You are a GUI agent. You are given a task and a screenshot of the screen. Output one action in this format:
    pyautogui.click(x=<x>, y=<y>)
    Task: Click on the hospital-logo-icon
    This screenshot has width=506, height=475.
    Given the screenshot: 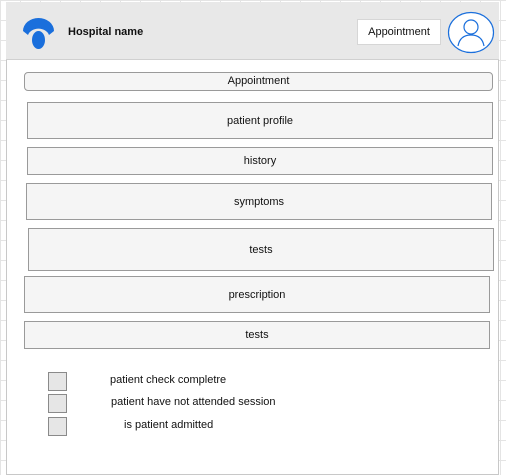 What is the action you would take?
    pyautogui.click(x=38, y=33)
    